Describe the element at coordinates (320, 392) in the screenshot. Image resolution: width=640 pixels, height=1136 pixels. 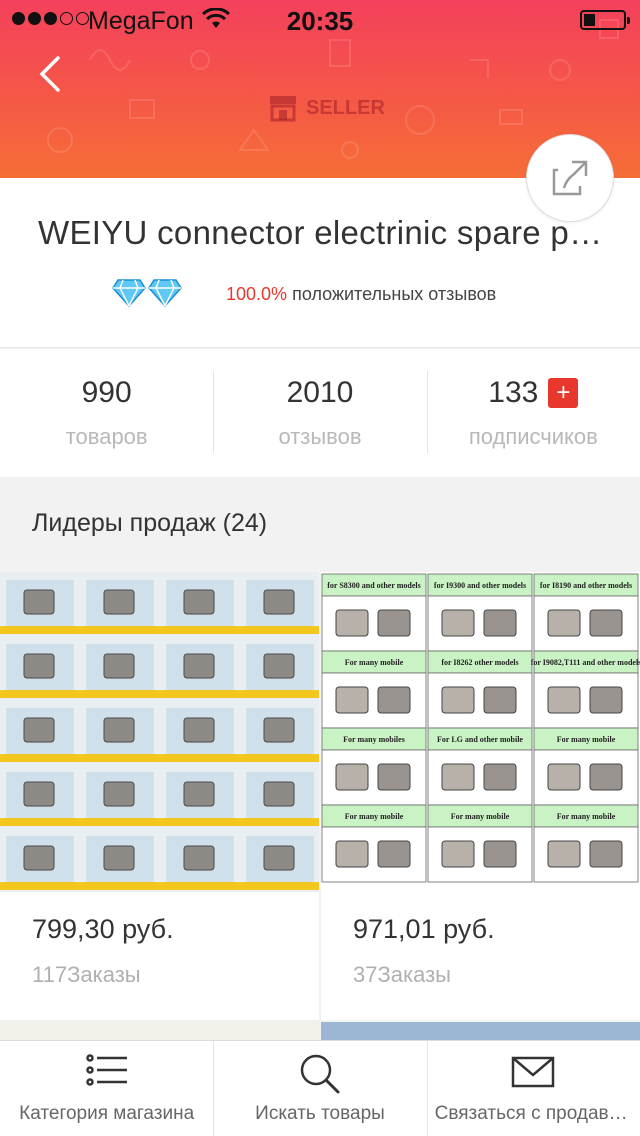
I see `stat-reviews-value: 2010` at that location.